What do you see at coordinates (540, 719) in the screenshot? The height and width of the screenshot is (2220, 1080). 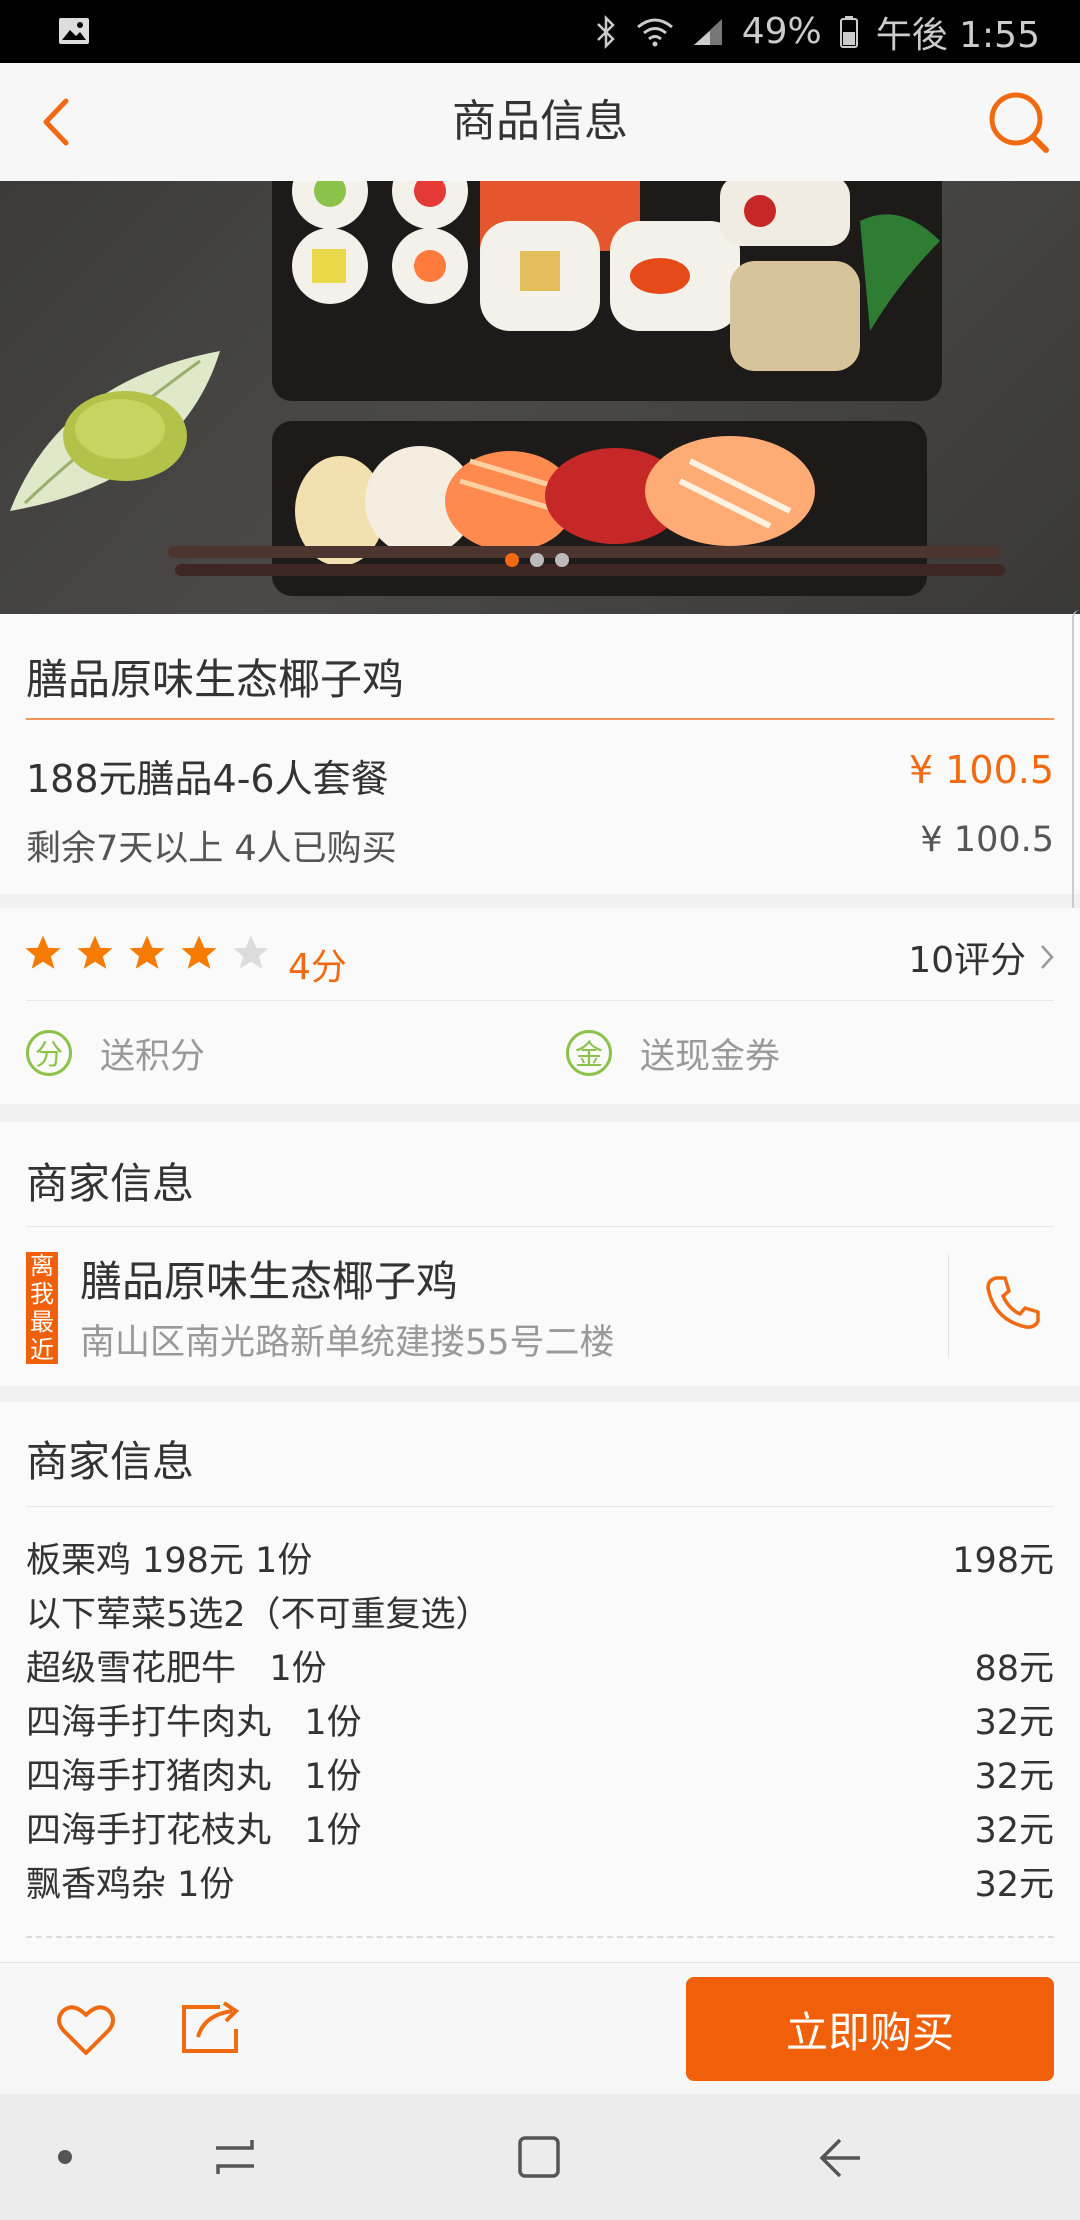 I see `title-divider` at bounding box center [540, 719].